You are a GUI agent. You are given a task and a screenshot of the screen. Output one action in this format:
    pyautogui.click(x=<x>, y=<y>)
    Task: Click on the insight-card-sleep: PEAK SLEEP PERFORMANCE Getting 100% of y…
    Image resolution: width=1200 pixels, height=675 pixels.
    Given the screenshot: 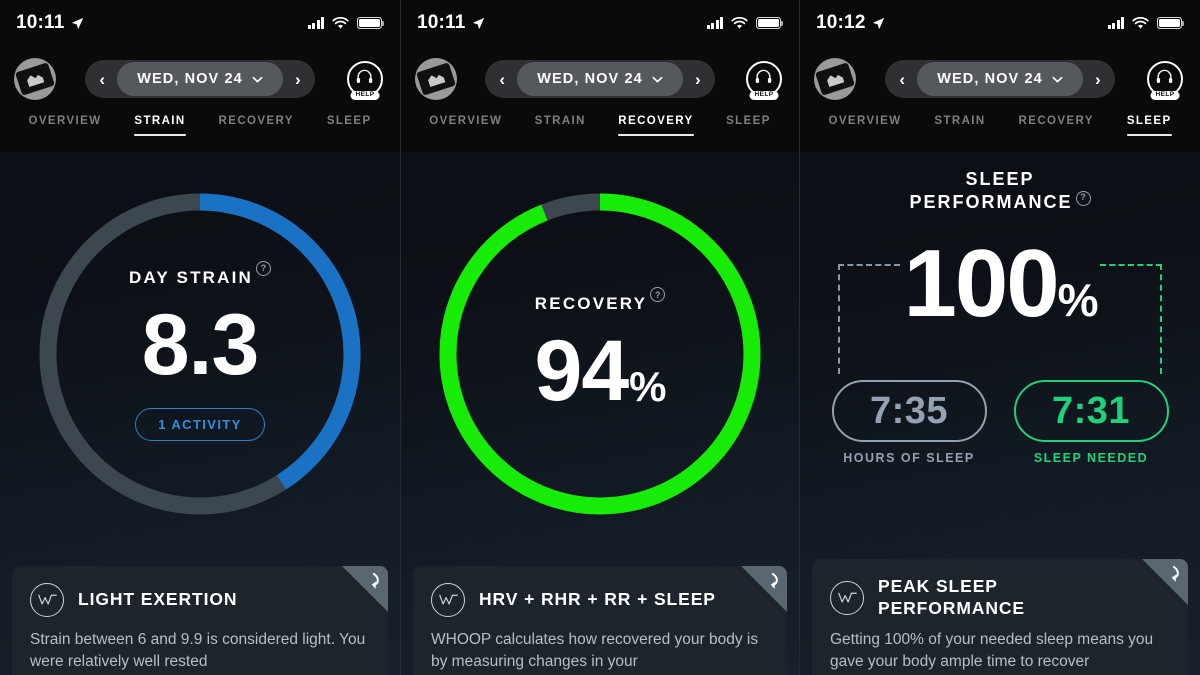 What is the action you would take?
    pyautogui.click(x=1000, y=617)
    